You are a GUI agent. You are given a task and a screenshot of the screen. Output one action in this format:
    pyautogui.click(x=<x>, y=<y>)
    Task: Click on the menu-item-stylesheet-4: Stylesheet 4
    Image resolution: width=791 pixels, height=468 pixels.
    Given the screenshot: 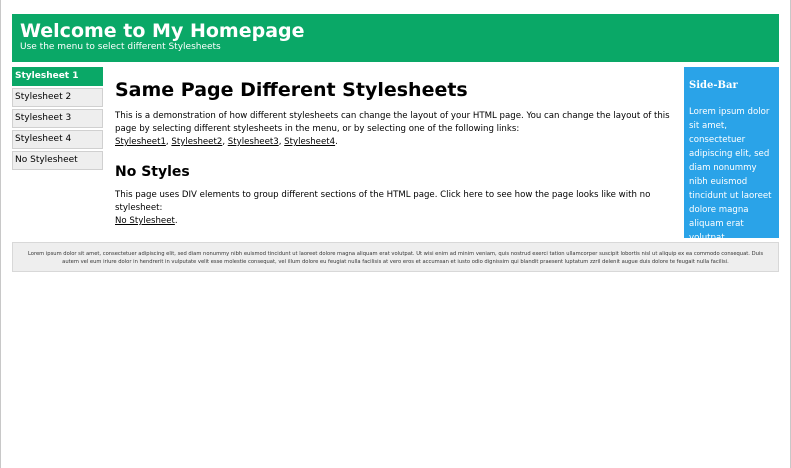 What is the action you would take?
    pyautogui.click(x=57, y=139)
    